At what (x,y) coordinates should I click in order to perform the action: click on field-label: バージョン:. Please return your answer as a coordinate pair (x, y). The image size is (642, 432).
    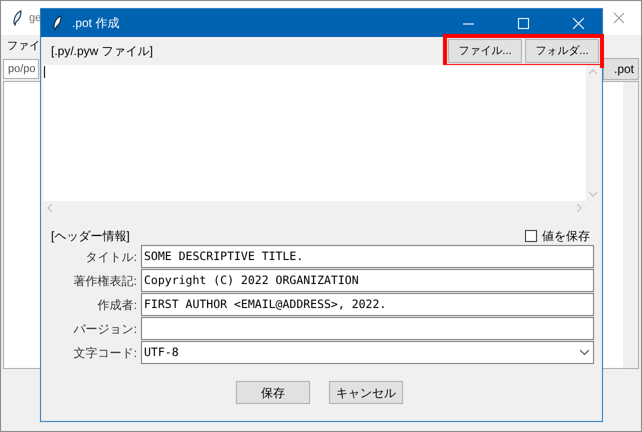
    Looking at the image, I should click on (105, 329).